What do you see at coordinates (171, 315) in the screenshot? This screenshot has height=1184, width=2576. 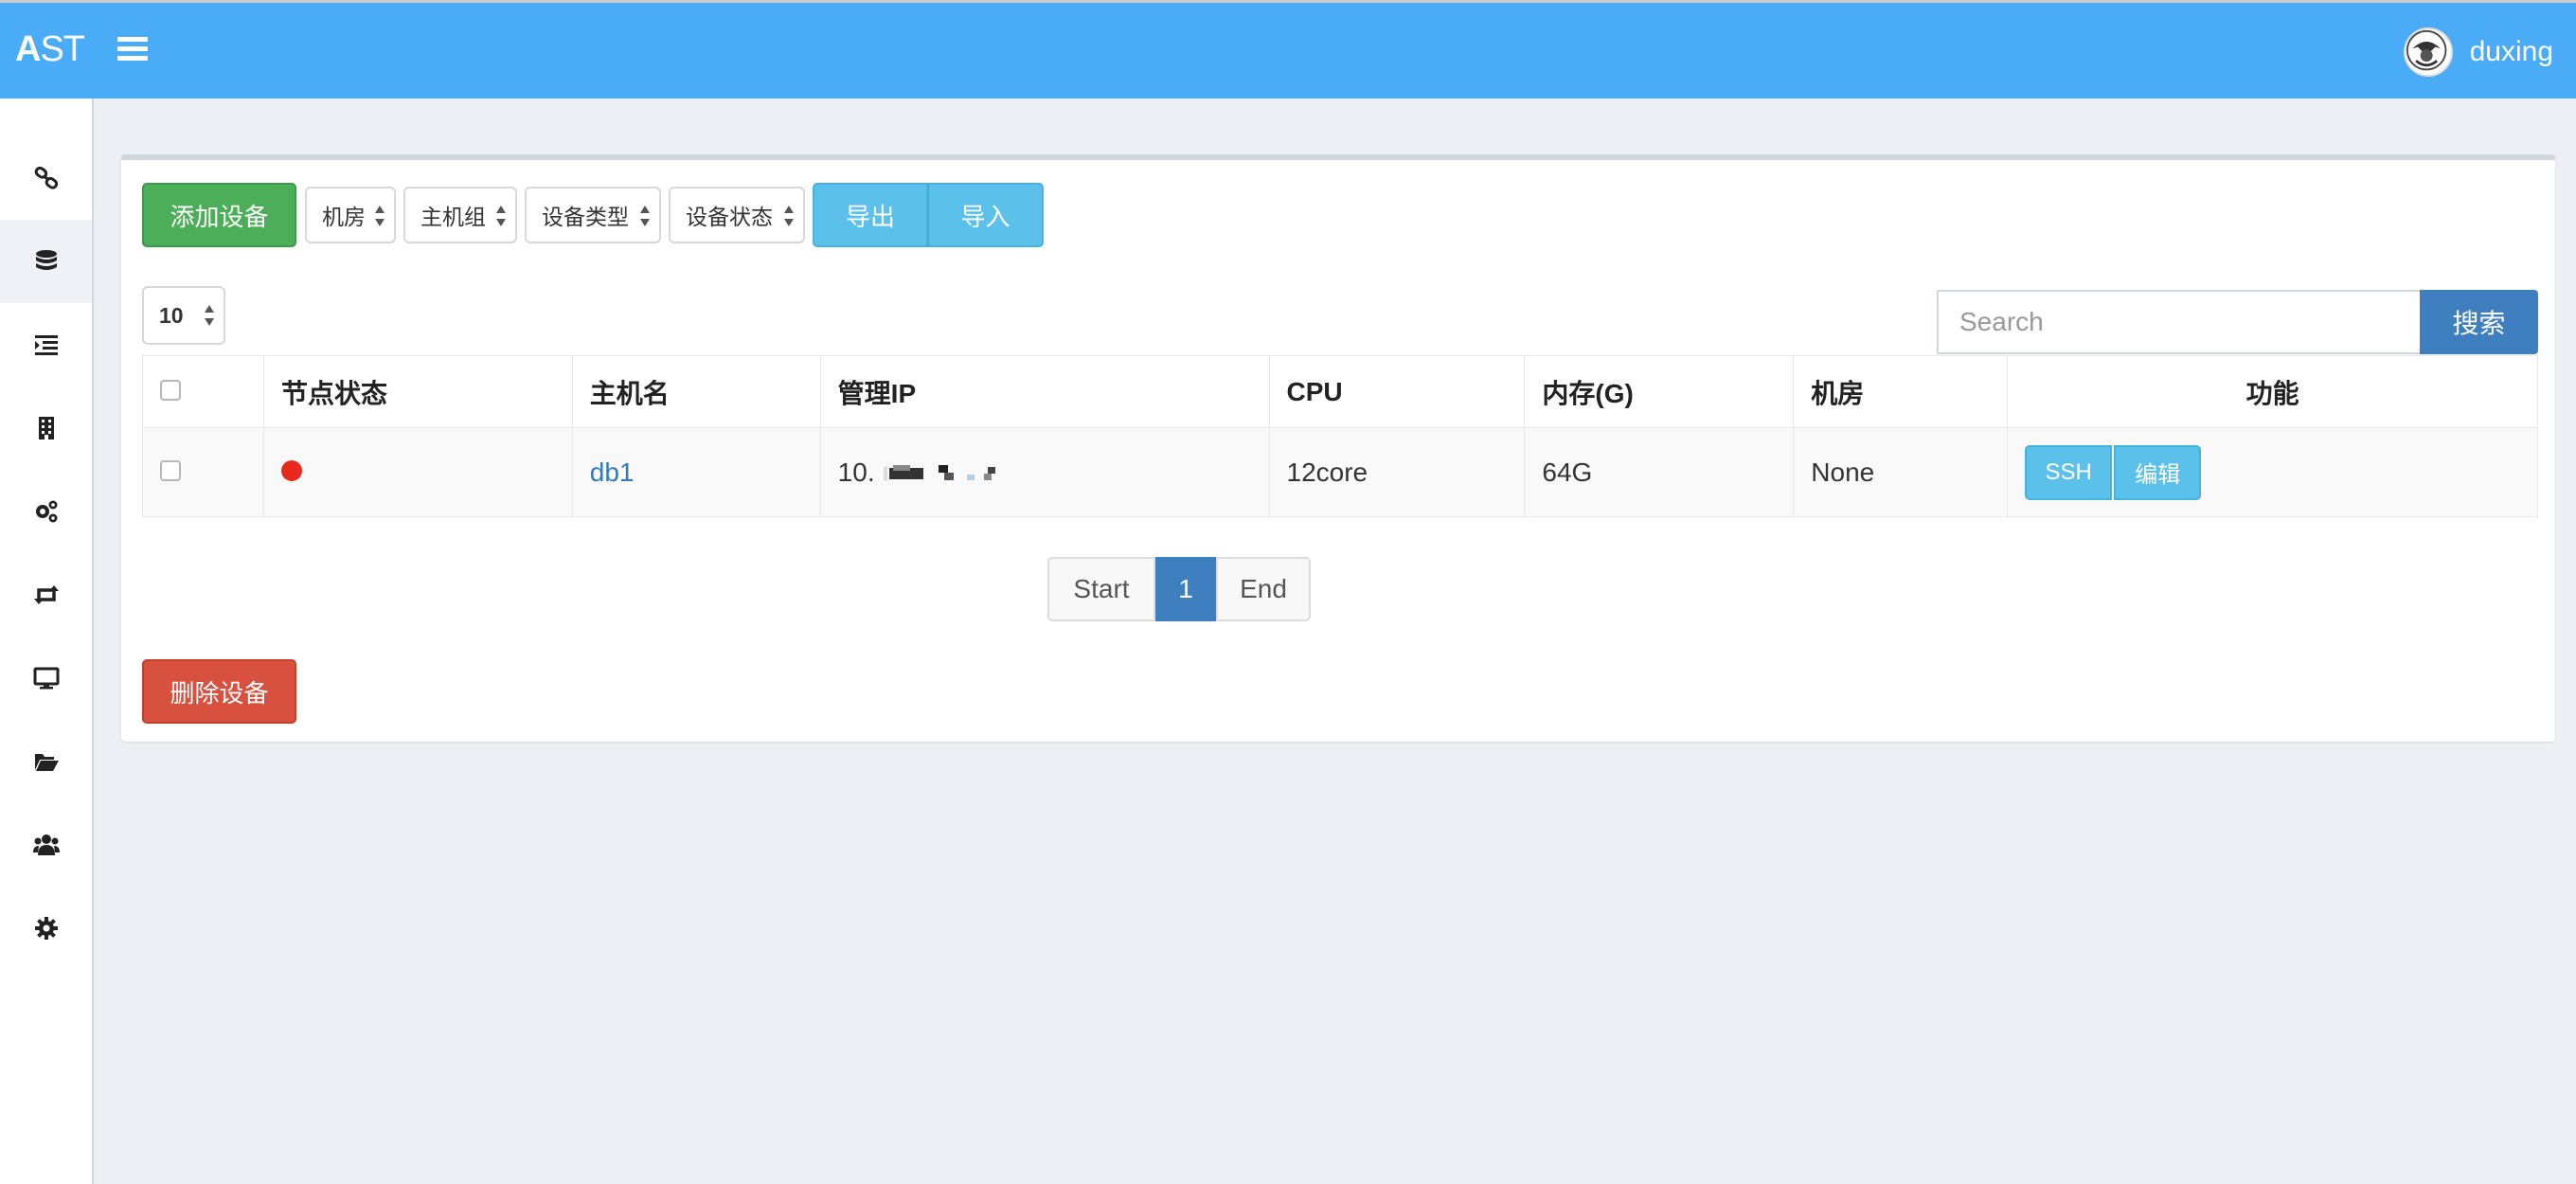 I see `page-size-value: 10` at bounding box center [171, 315].